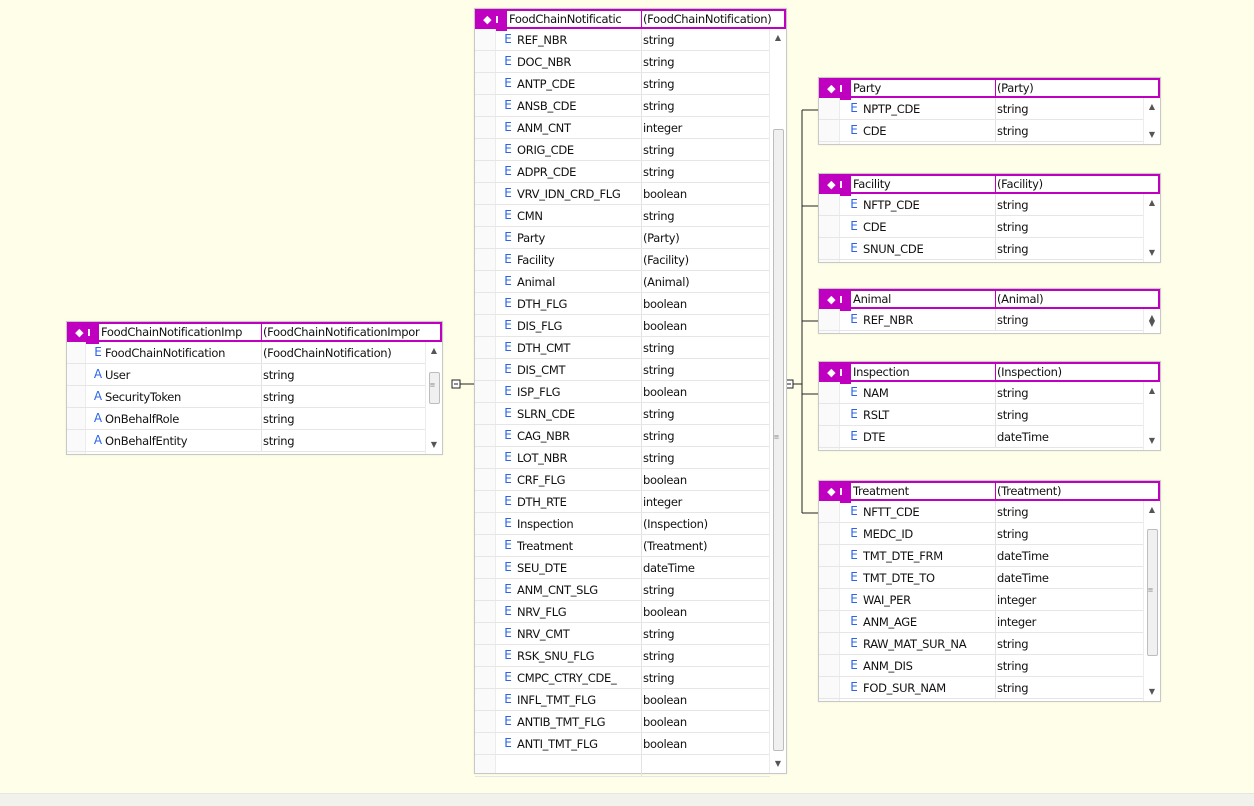  I want to click on entity-name: Party, so click(867, 88).